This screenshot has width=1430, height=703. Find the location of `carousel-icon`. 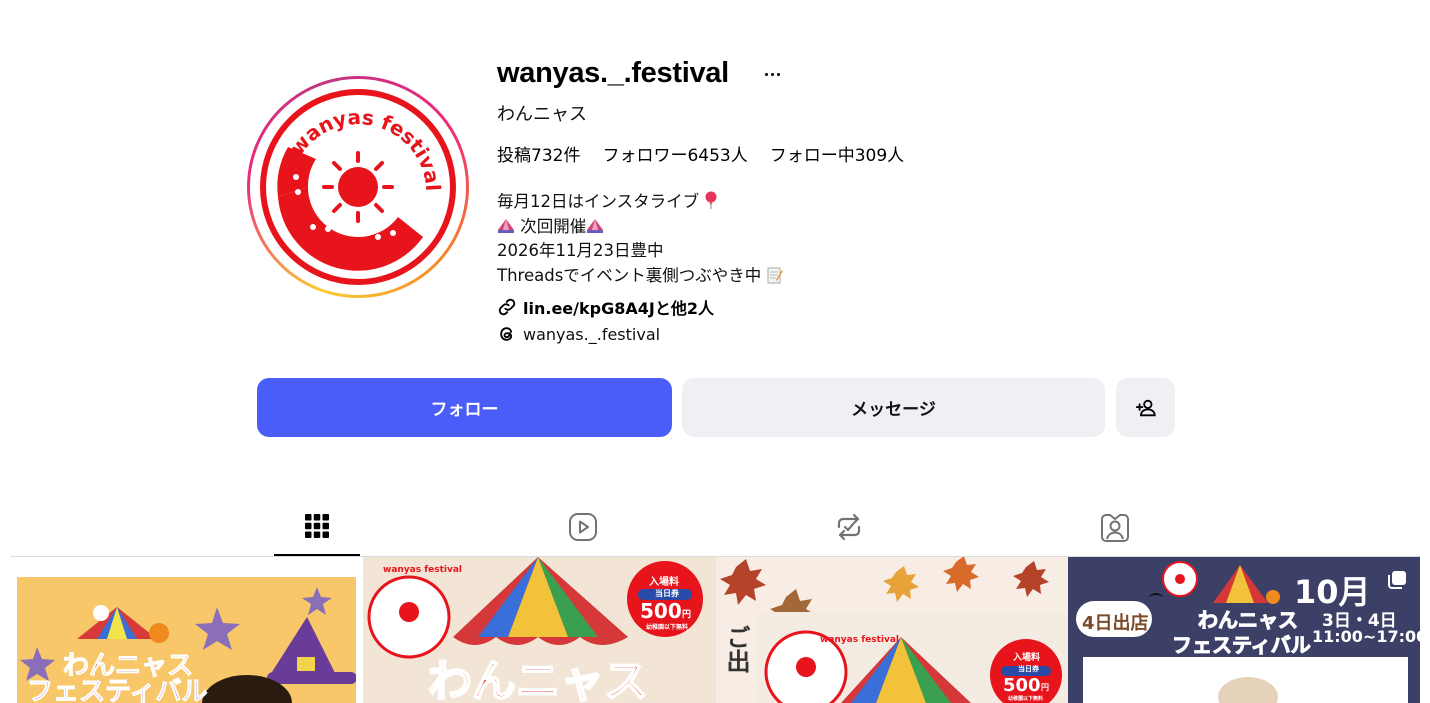

carousel-icon is located at coordinates (1397, 580).